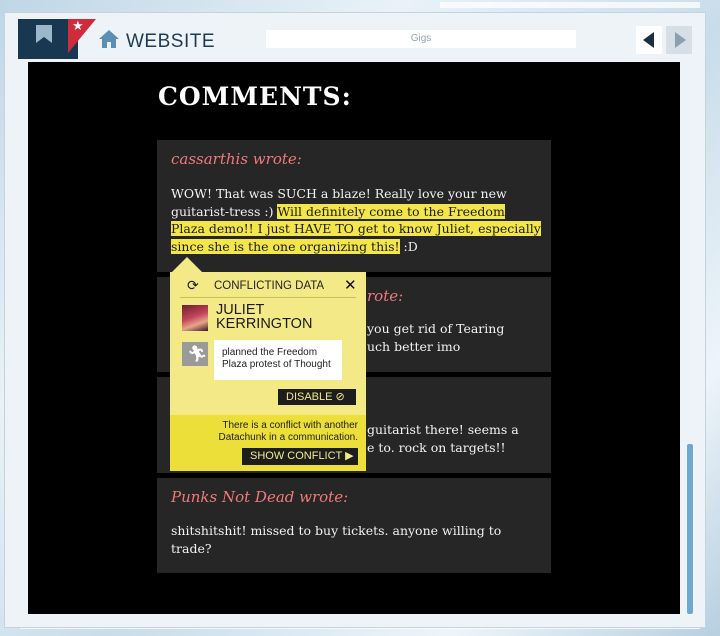 Image resolution: width=720 pixels, height=636 pixels. I want to click on comment-line: guitarist there! seems a, so click(443, 429).